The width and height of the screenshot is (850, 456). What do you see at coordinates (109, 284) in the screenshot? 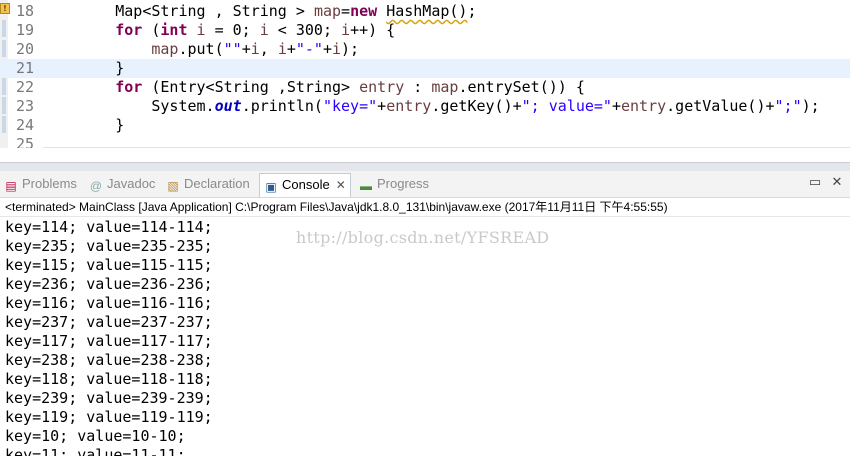
I see `console-output-line: key=236; value=236-236;` at bounding box center [109, 284].